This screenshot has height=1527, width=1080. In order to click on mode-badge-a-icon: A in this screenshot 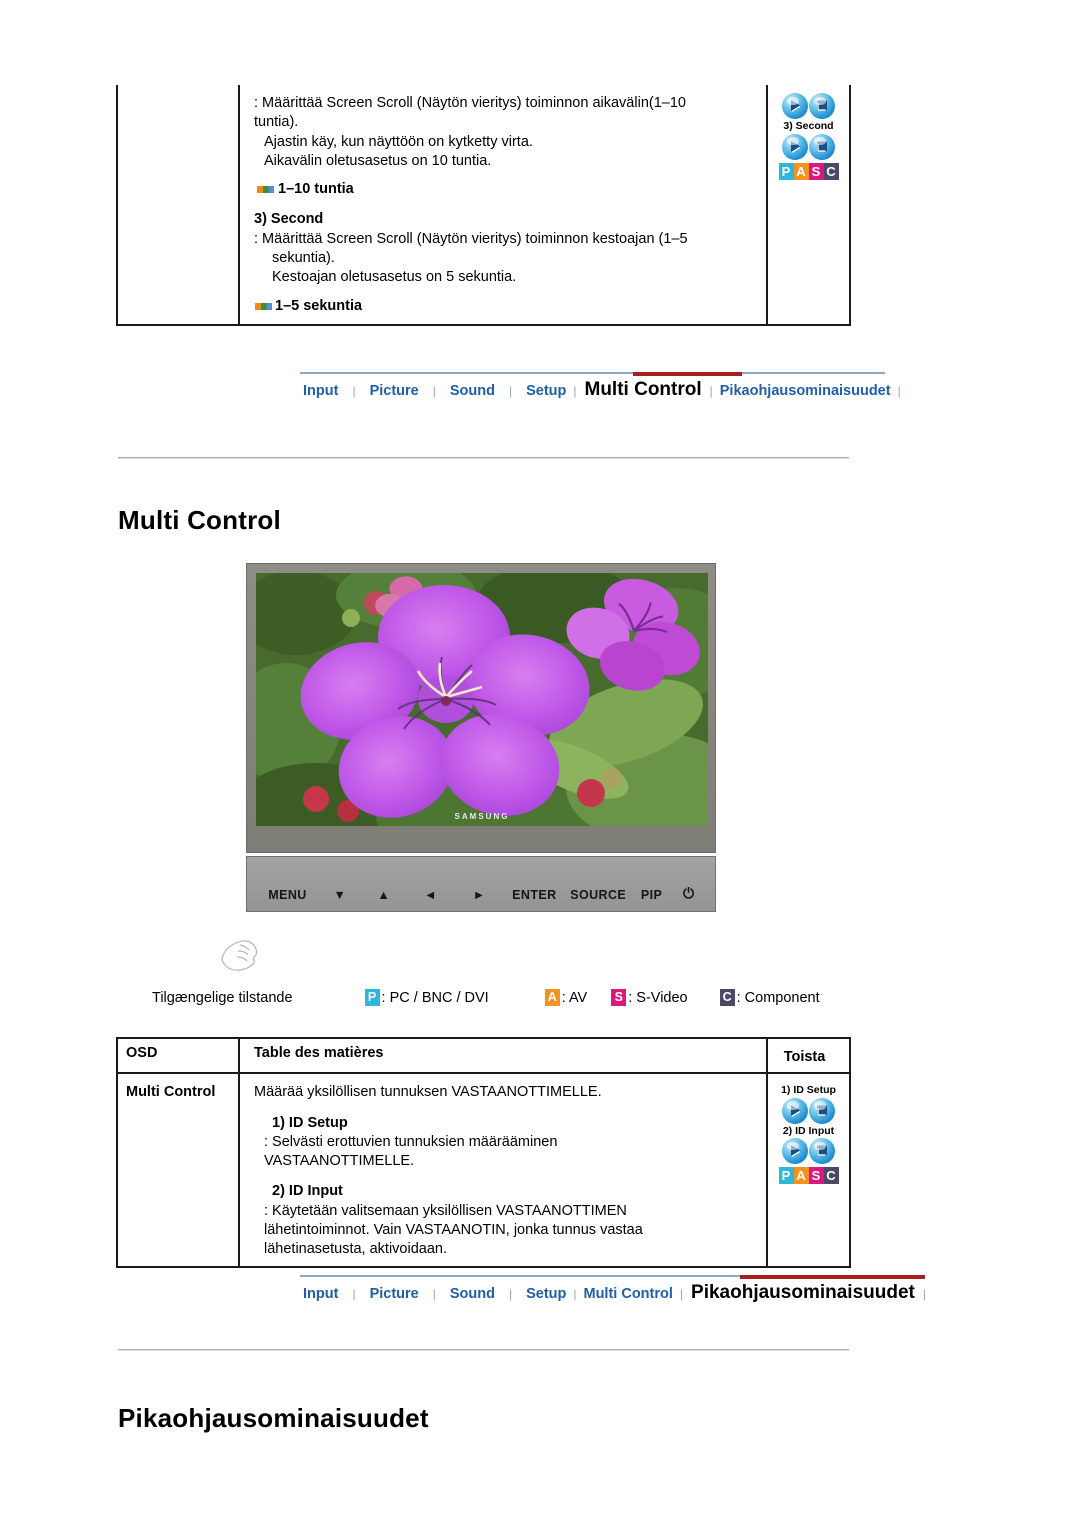, I will do `click(552, 997)`.